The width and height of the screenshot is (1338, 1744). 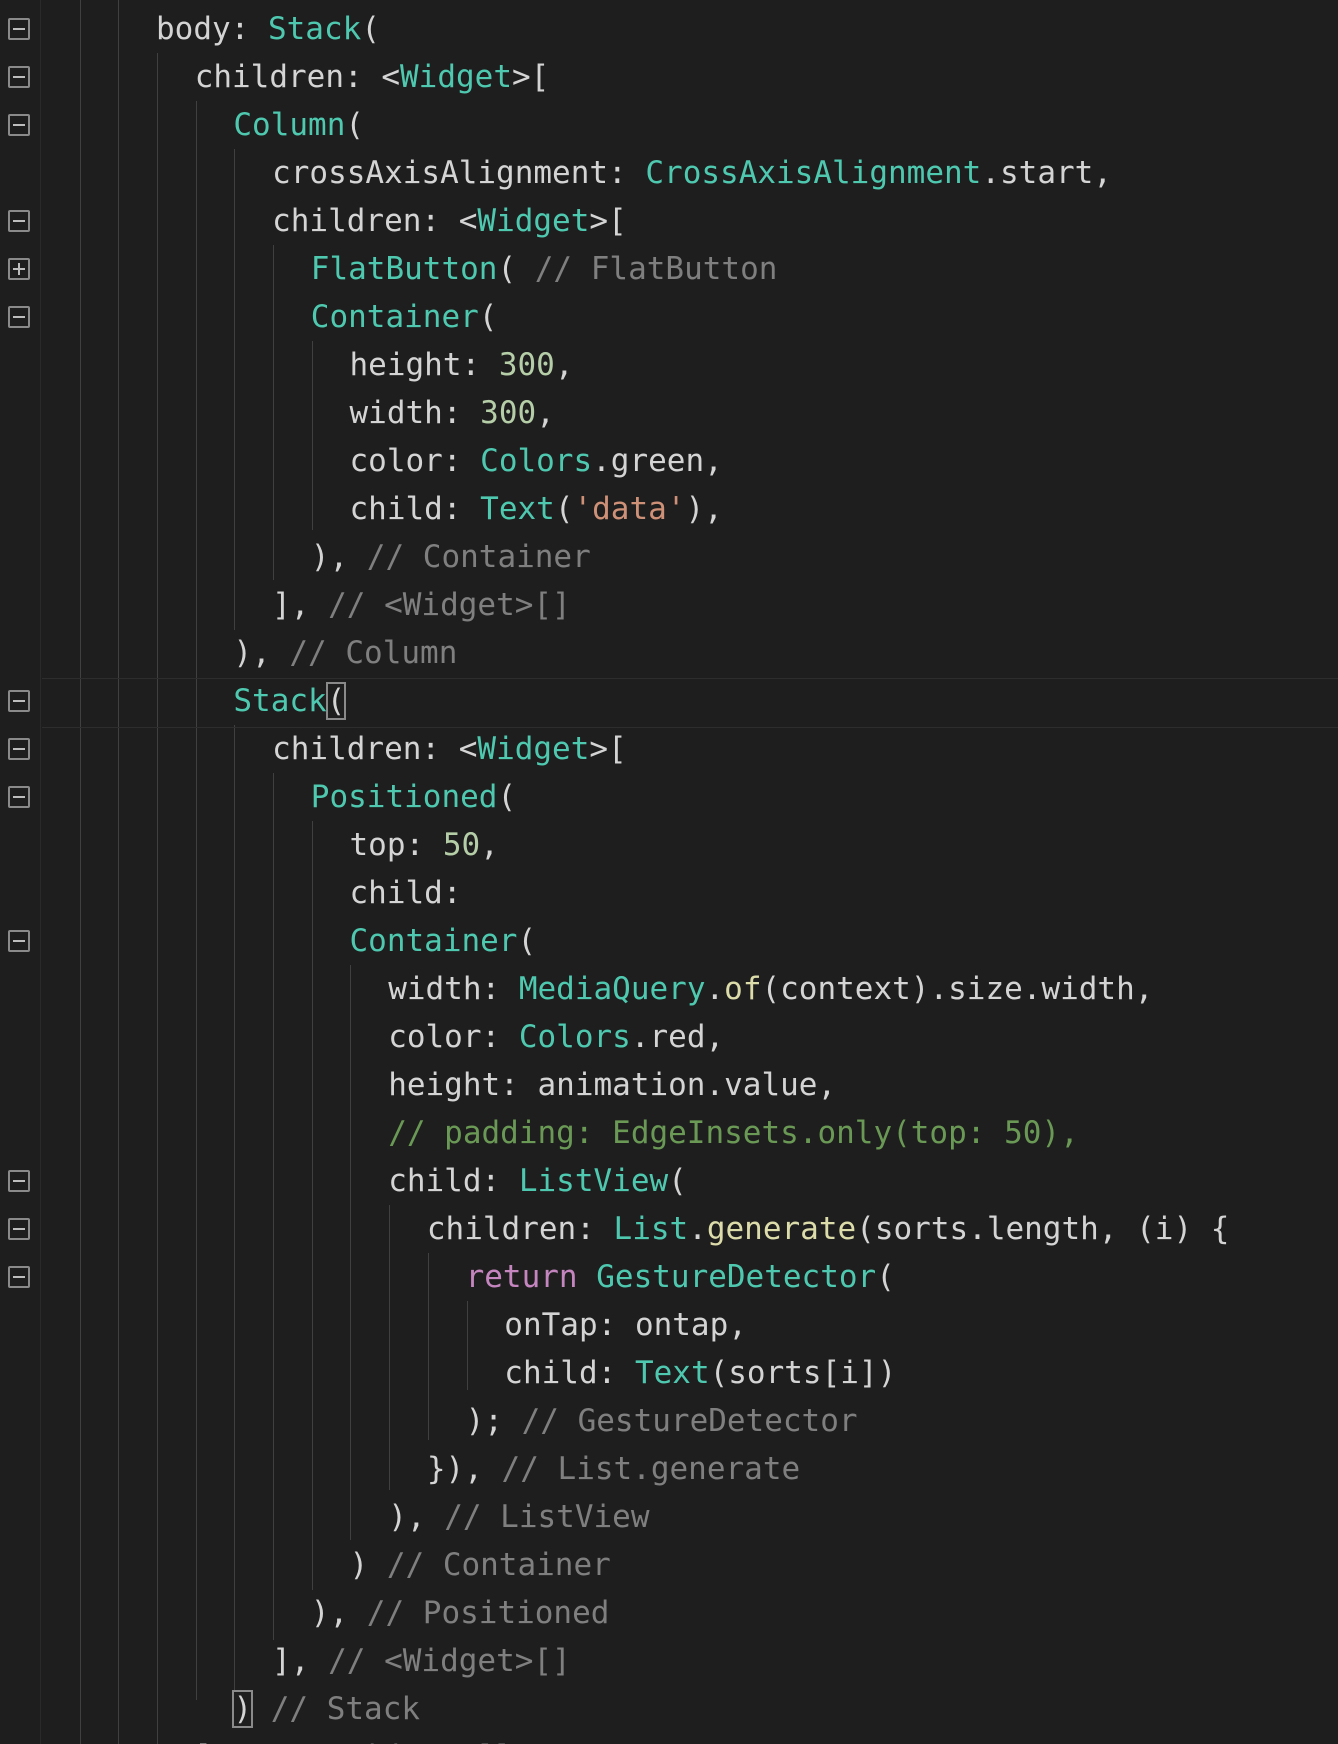 I want to click on code-token: width:, so click(x=415, y=413).